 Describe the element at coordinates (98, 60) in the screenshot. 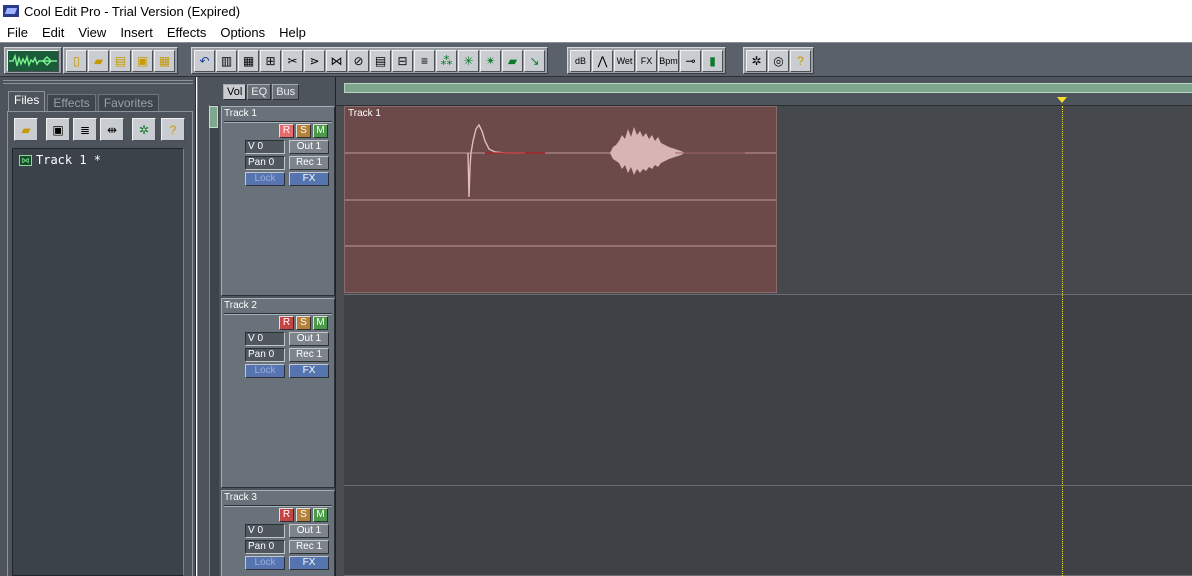

I see `open-button: ▰` at that location.